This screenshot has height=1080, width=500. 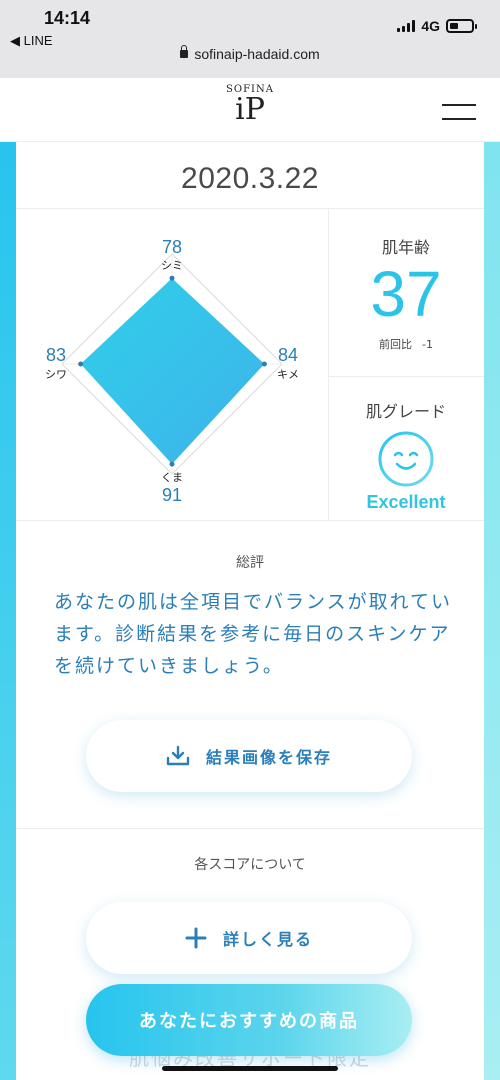 What do you see at coordinates (8, 611) in the screenshot?
I see `side-gradient-left` at bounding box center [8, 611].